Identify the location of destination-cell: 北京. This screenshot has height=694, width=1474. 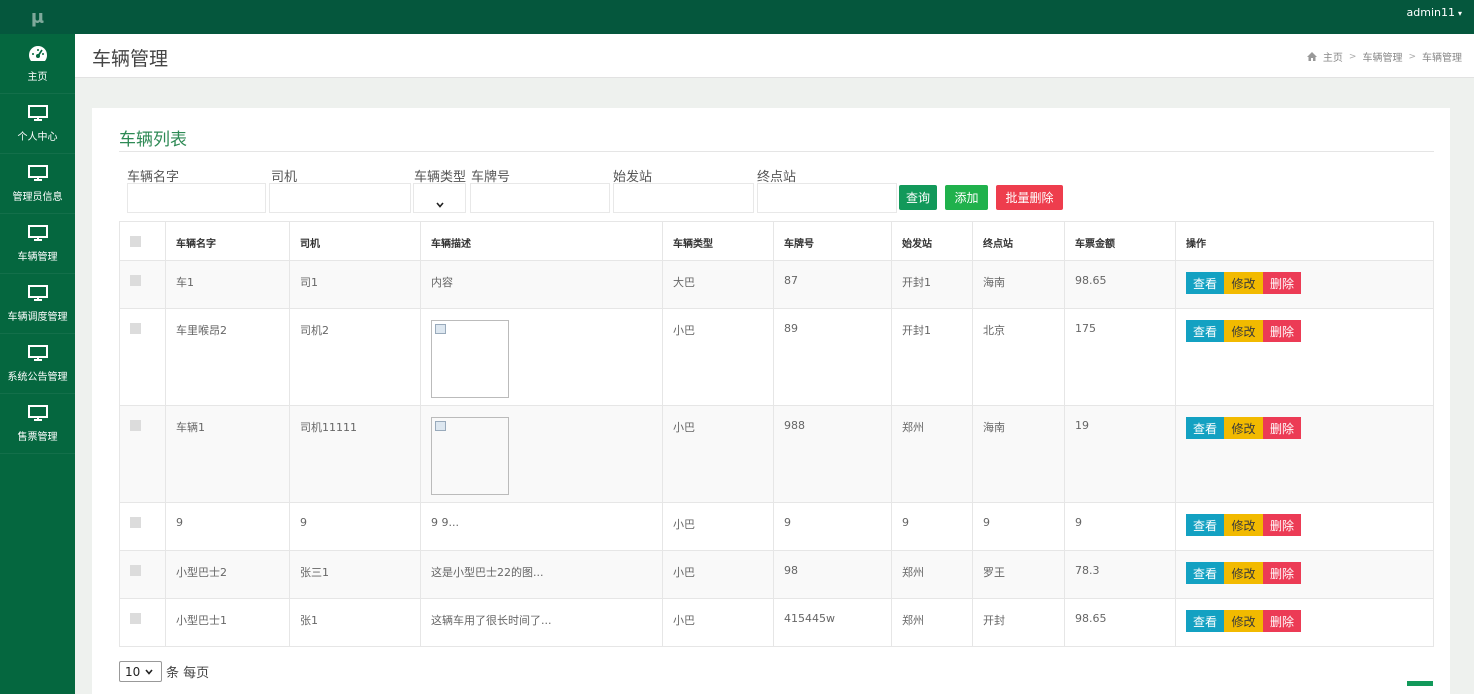
(1018, 357).